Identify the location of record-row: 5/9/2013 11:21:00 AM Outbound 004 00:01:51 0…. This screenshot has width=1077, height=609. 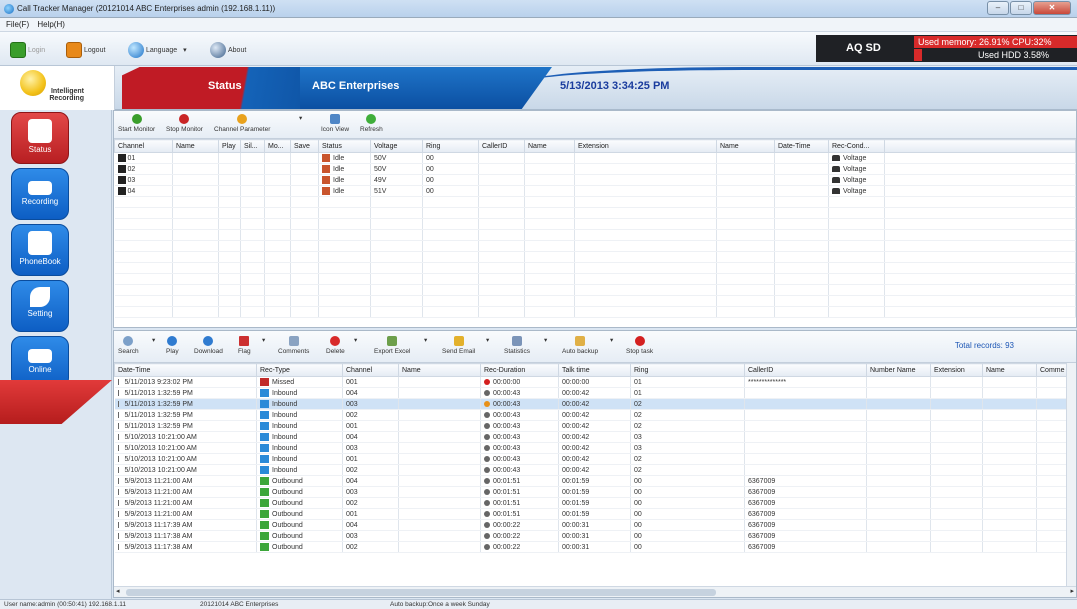
(590, 481).